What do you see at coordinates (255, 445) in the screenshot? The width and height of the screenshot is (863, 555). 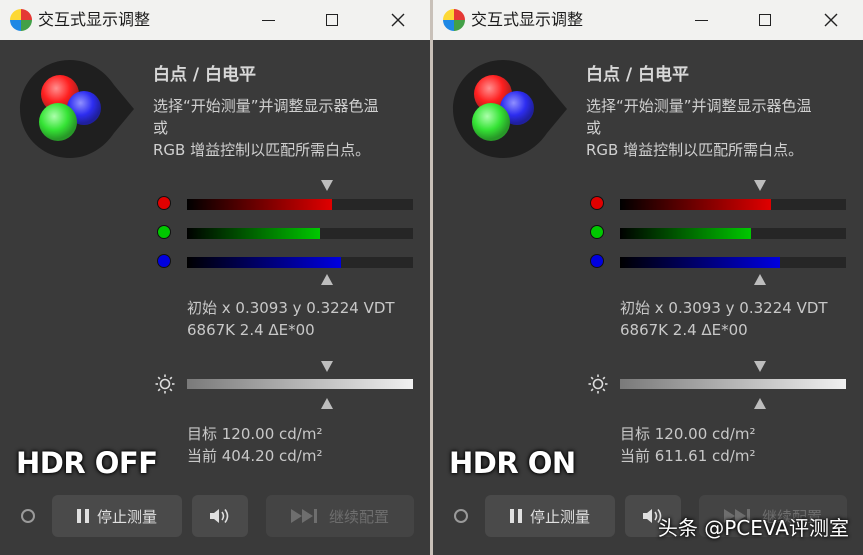 I see `luminance-readout: 目标 120.00 cd/m² 当前 404.20 cd/m²` at bounding box center [255, 445].